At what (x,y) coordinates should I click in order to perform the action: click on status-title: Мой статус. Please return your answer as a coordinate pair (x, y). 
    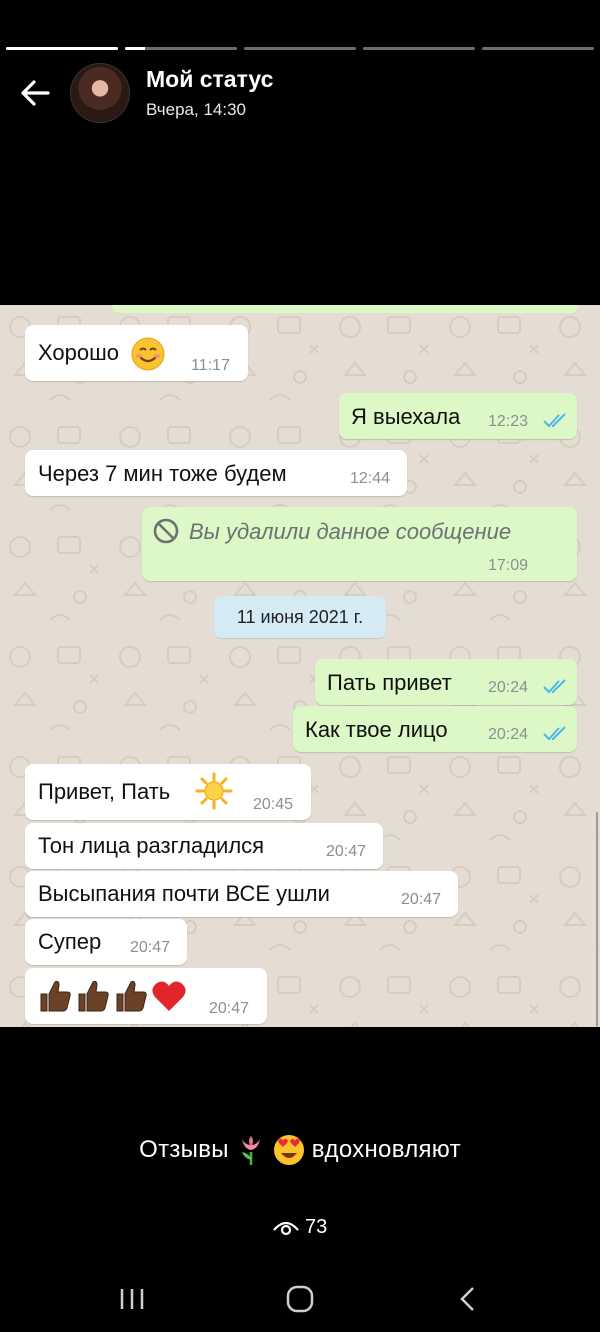
    Looking at the image, I should click on (210, 79).